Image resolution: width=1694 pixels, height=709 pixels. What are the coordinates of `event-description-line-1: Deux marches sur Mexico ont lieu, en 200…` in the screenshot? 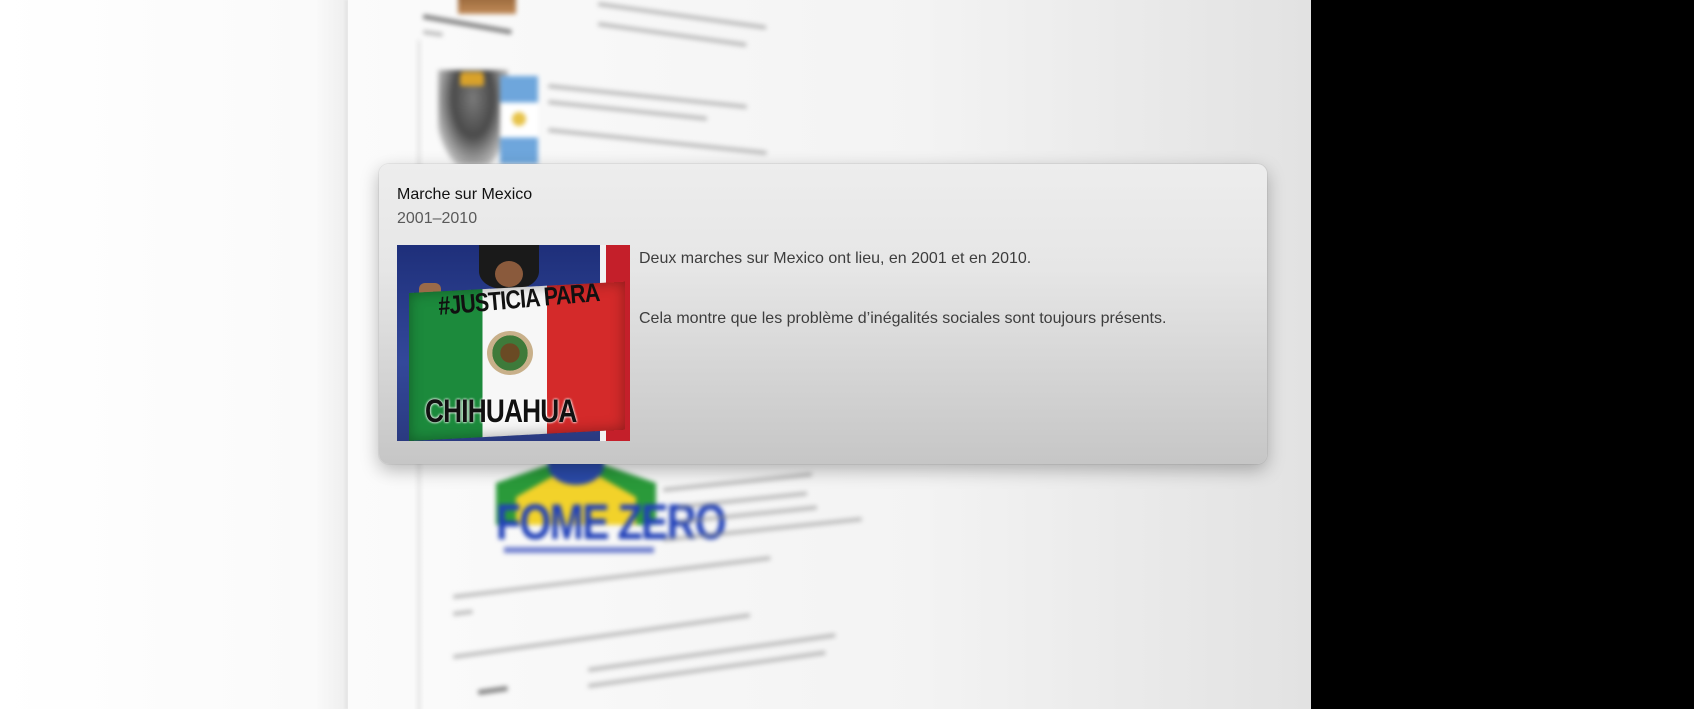 It's located at (835, 258).